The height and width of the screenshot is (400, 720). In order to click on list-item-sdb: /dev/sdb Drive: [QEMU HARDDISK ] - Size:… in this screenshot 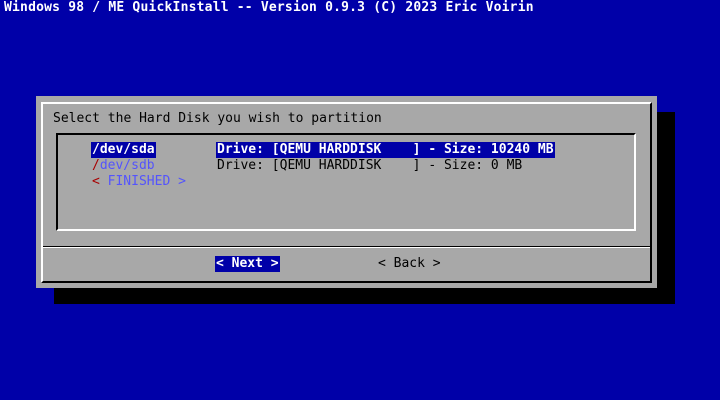, I will do `click(290, 166)`.